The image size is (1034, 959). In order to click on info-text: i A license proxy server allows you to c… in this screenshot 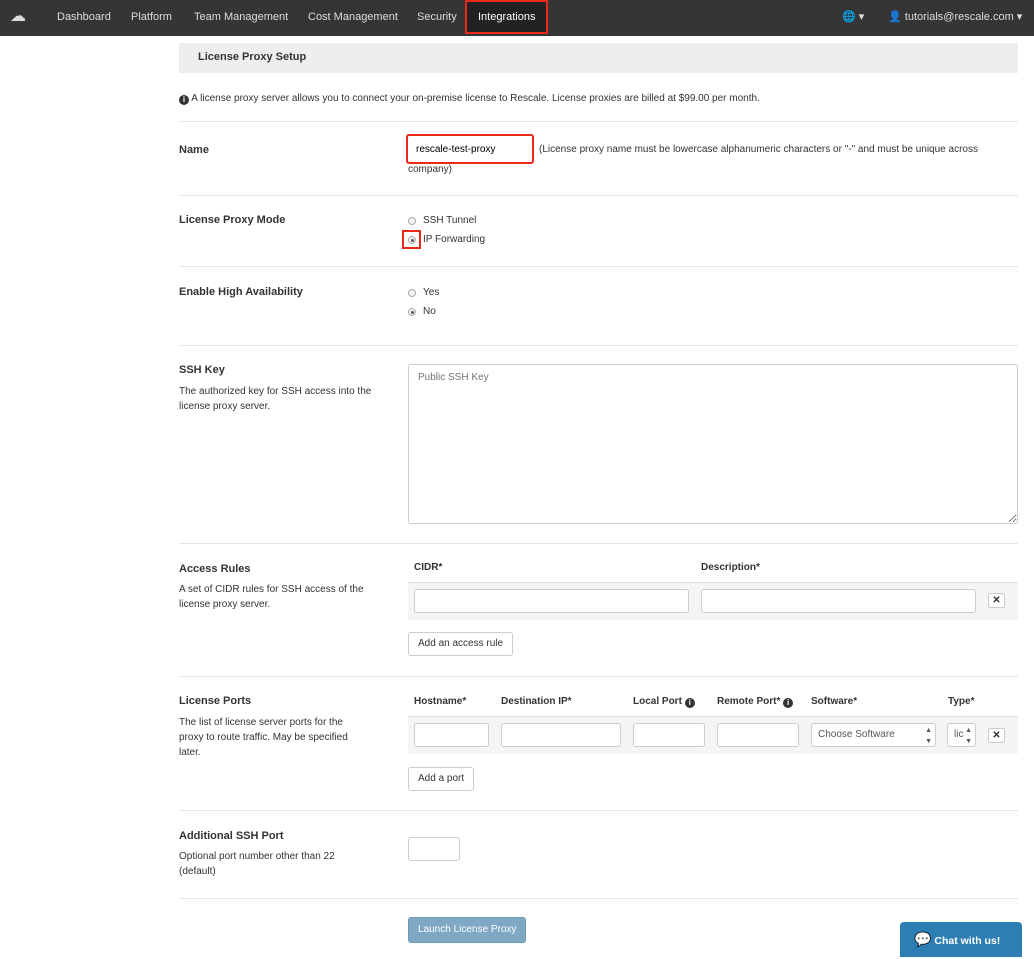, I will do `click(469, 99)`.